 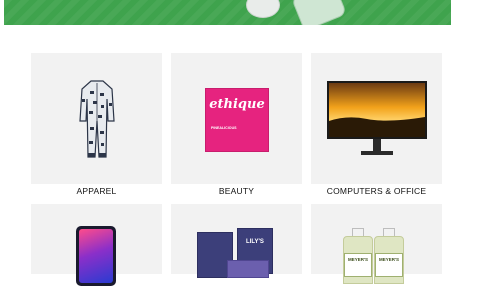 I want to click on monitor-image, so click(x=377, y=118).